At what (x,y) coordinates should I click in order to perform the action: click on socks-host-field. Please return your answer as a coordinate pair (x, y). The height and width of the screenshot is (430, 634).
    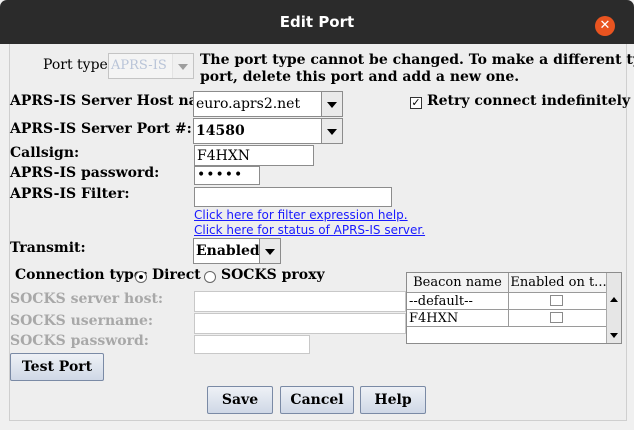
    Looking at the image, I should click on (300, 301).